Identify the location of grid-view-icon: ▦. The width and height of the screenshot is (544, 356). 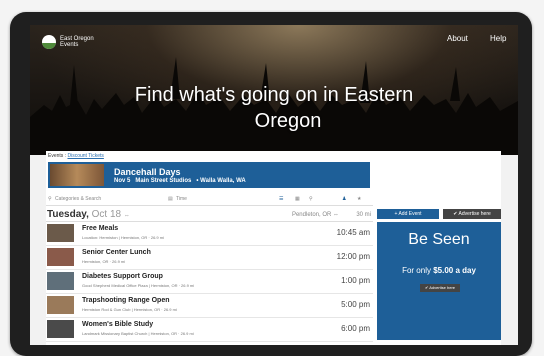
(297, 199).